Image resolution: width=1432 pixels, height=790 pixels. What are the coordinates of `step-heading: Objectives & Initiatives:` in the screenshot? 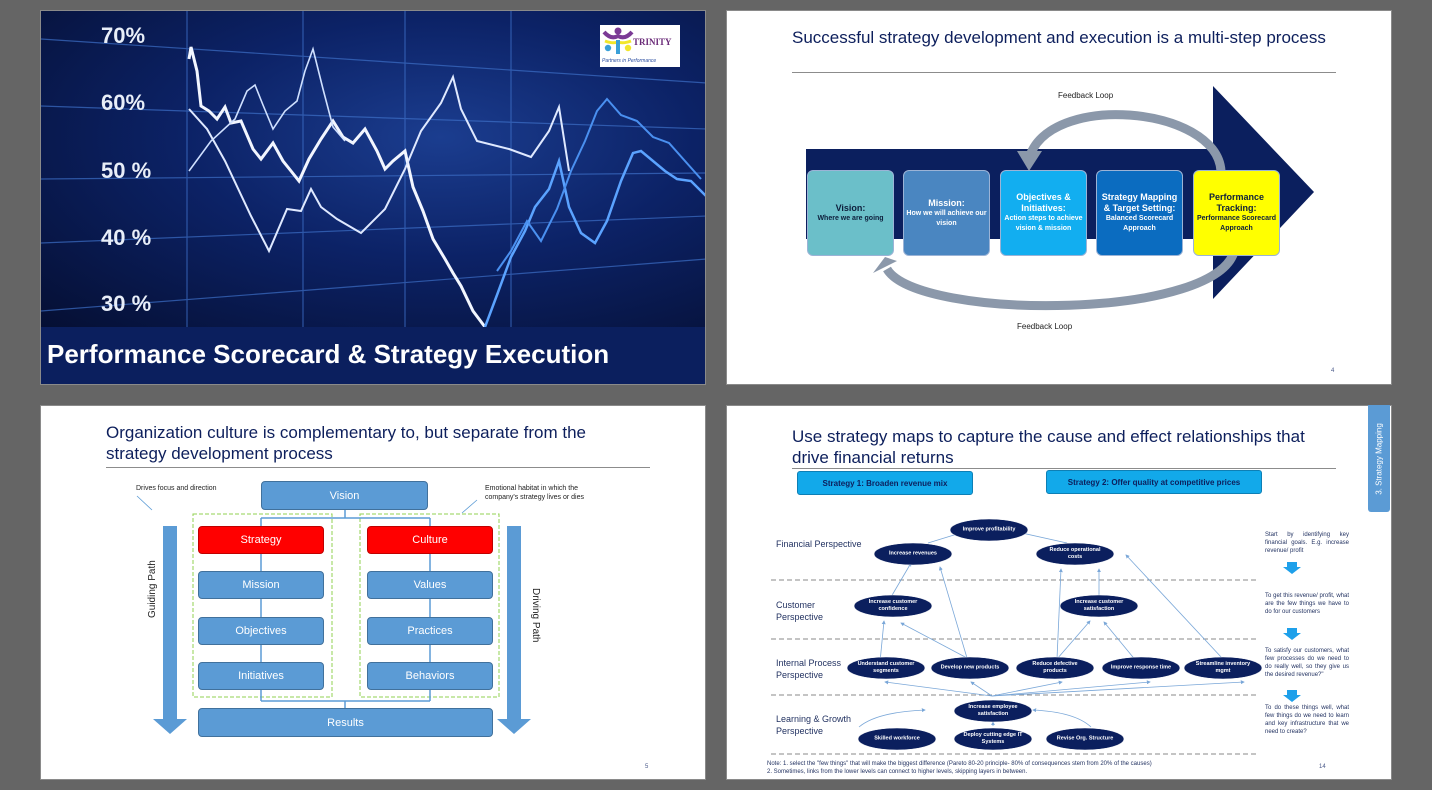 It's located at (1043, 202).